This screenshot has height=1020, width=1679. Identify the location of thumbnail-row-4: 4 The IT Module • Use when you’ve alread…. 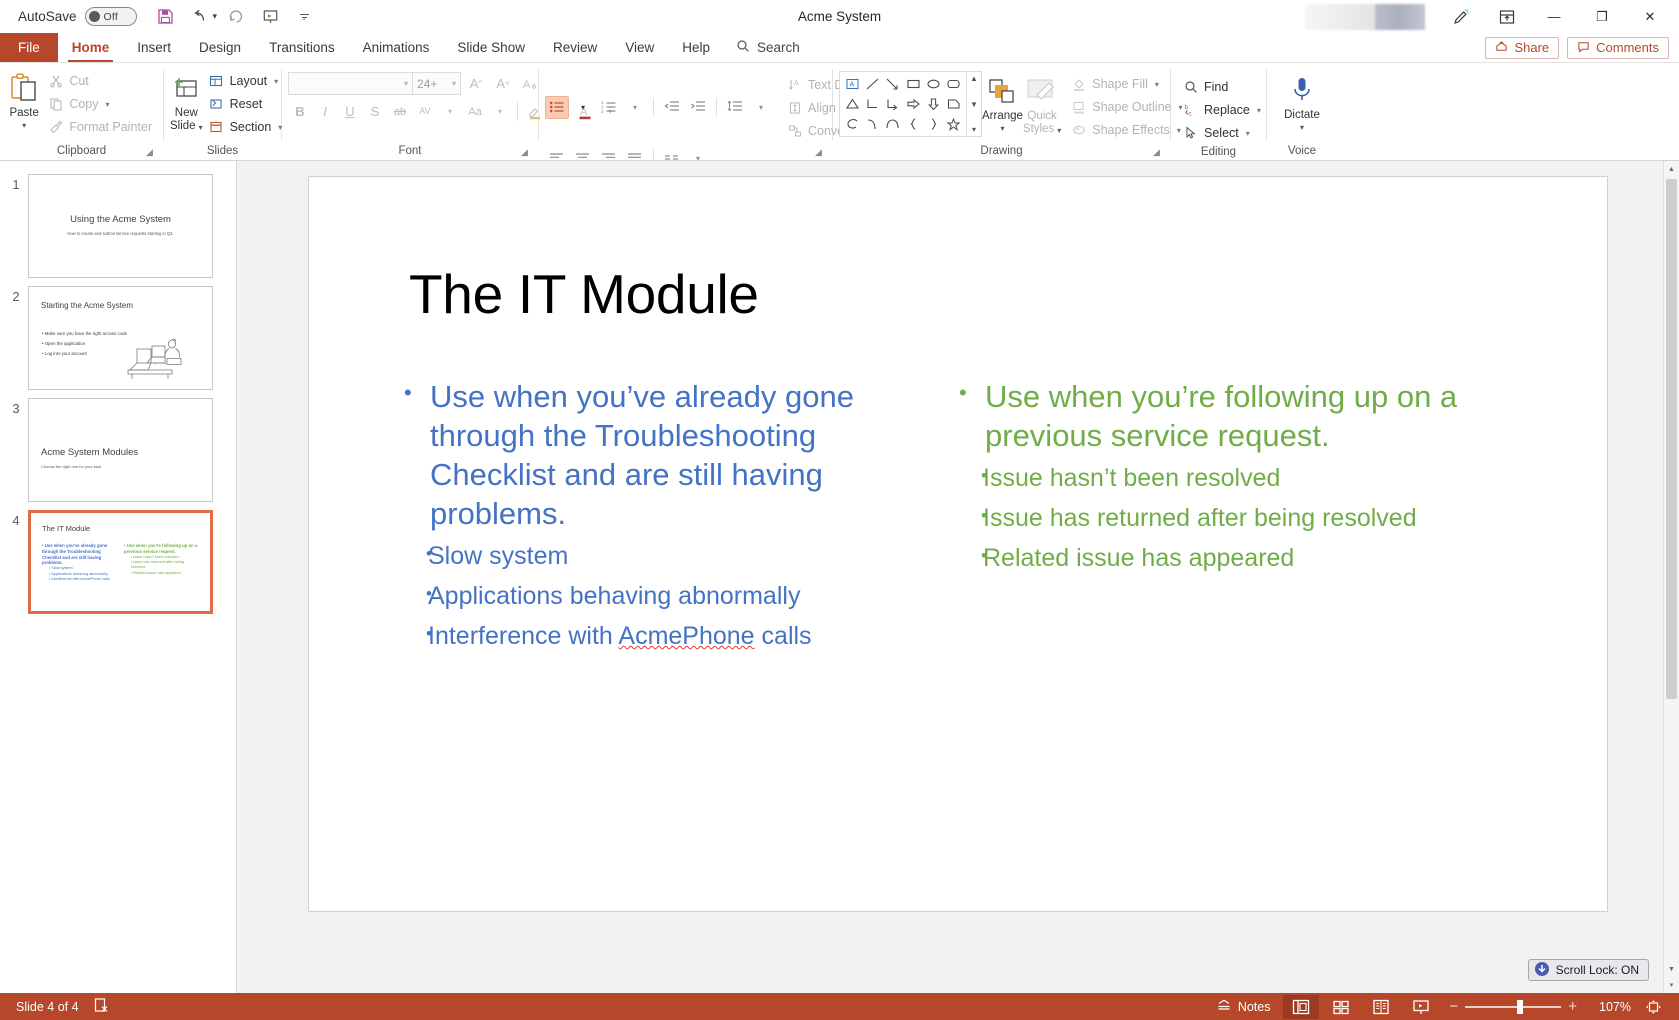
(118, 562).